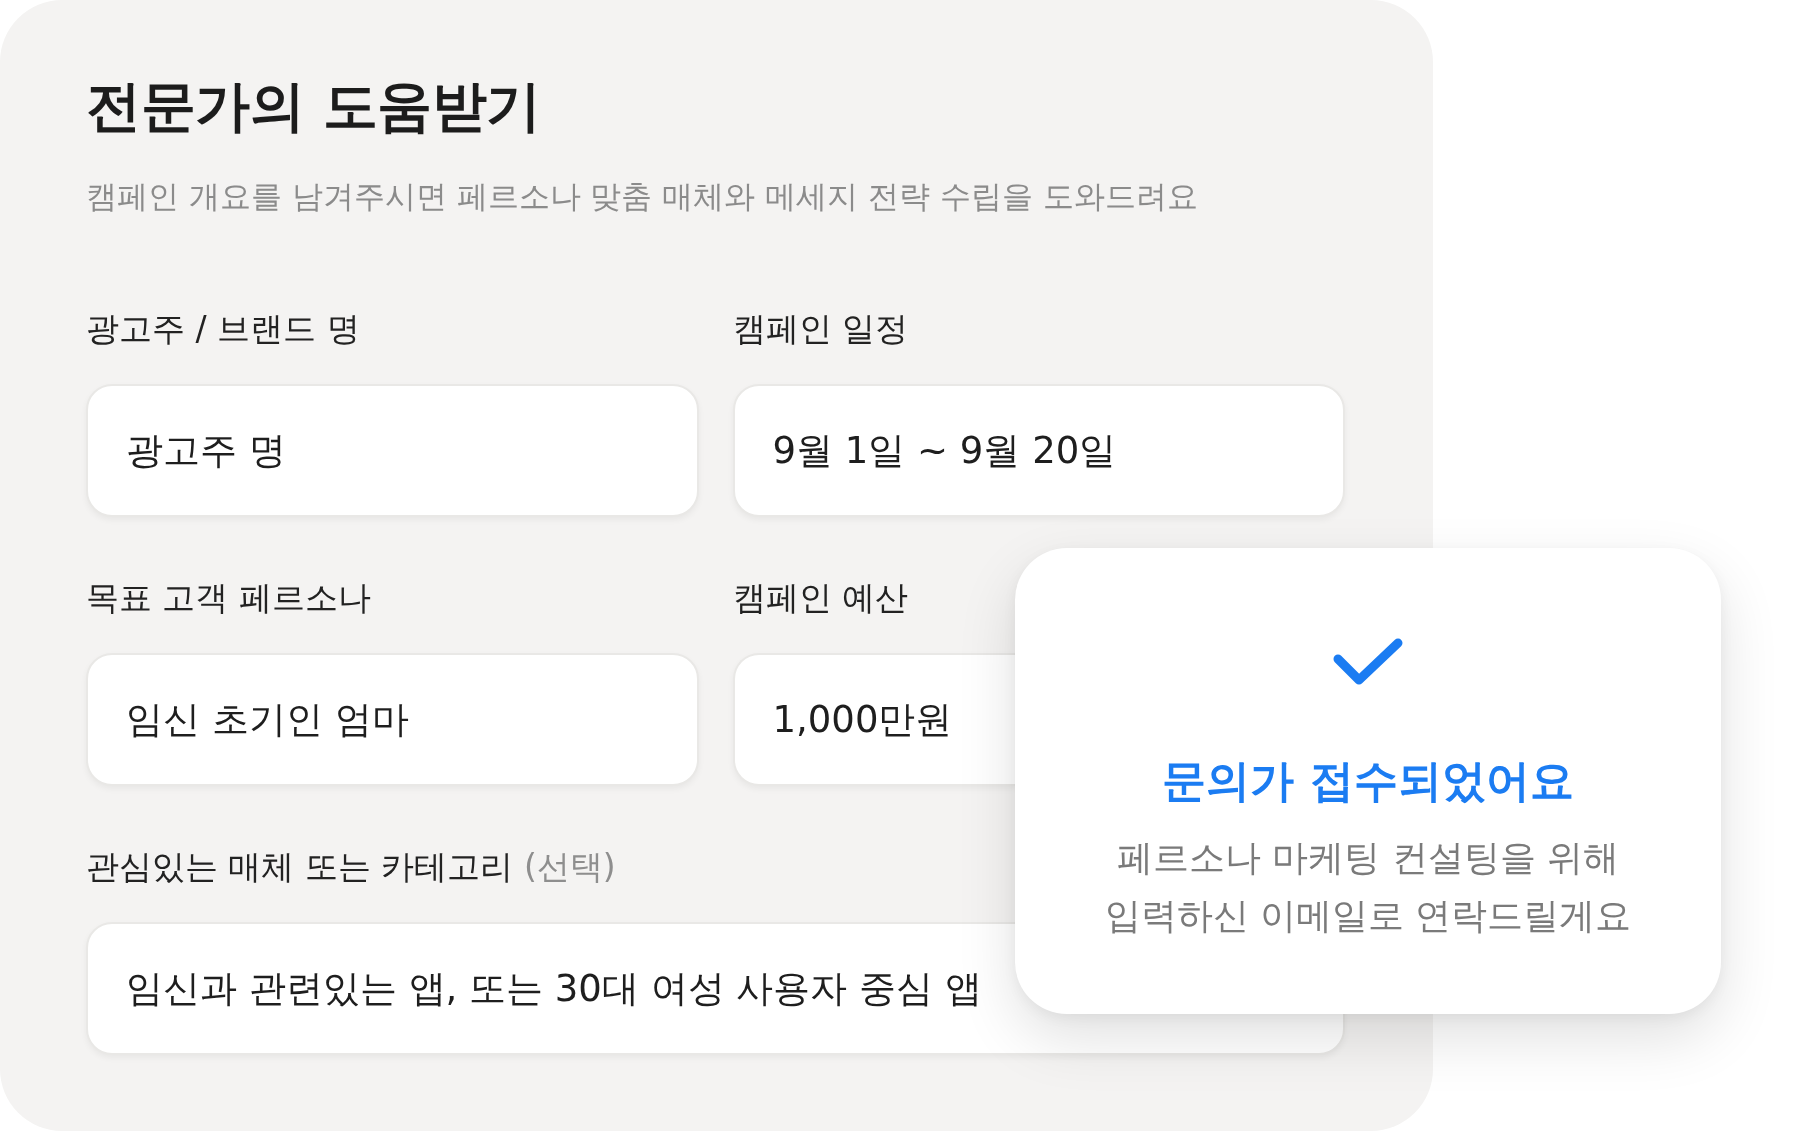 The image size is (1800, 1133). What do you see at coordinates (223, 329) in the screenshot?
I see `field-label: 광고주 / 브랜드 명` at bounding box center [223, 329].